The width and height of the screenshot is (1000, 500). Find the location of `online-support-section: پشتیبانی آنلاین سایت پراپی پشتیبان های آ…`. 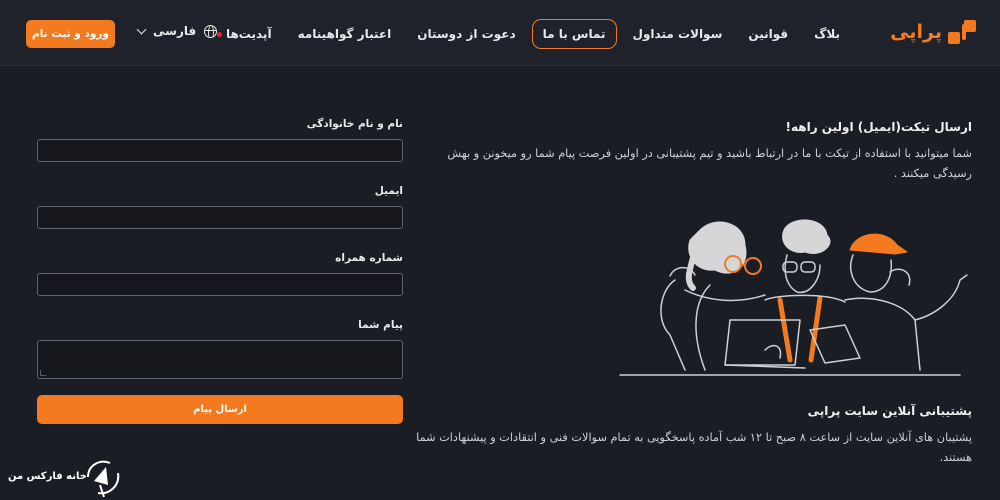

online-support-section: پشتیبانی آنلاین سایت پراپی پشتیبان های آ… is located at coordinates (692, 436).